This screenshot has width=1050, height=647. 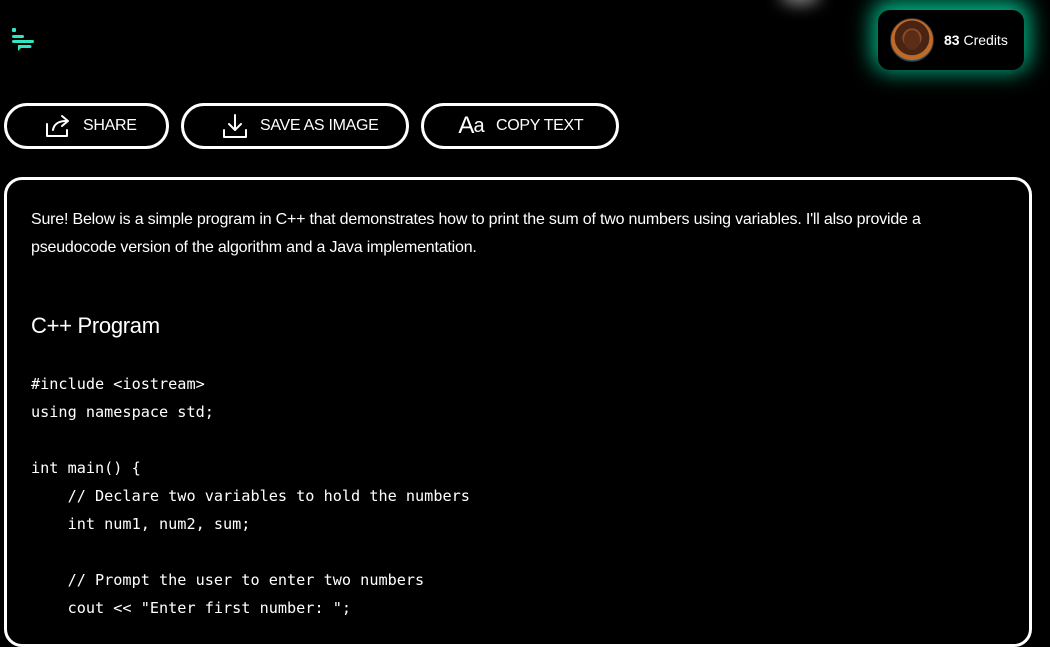 I want to click on share-icon, so click(x=58, y=126).